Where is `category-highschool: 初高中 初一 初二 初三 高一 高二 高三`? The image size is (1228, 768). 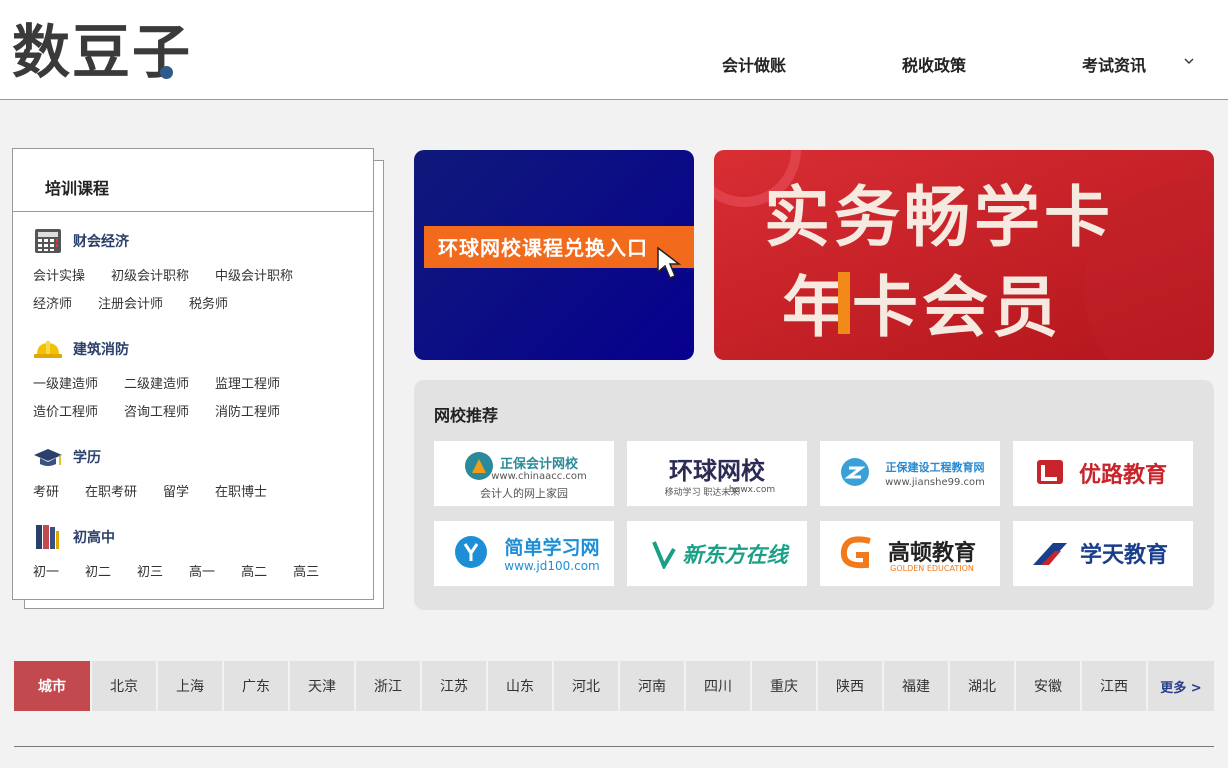
category-highschool: 初高中 初一 初二 初三 高一 高二 高三 is located at coordinates (198, 555).